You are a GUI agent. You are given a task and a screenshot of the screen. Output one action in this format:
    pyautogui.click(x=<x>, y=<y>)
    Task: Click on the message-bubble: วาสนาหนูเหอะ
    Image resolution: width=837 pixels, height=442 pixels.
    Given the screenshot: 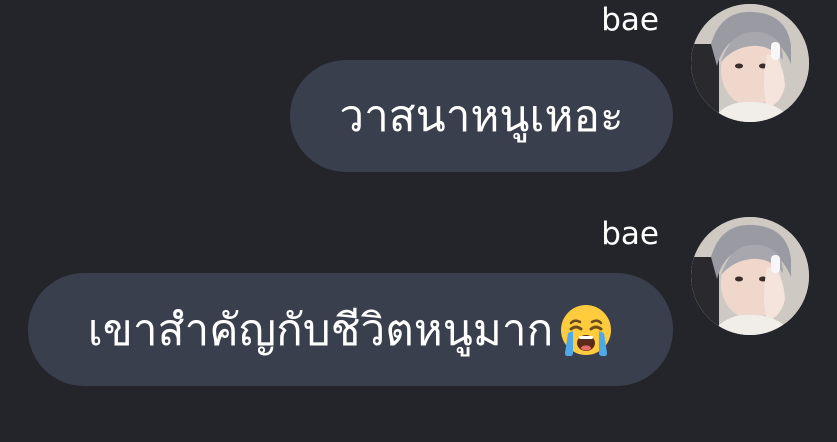 What is the action you would take?
    pyautogui.click(x=481, y=116)
    